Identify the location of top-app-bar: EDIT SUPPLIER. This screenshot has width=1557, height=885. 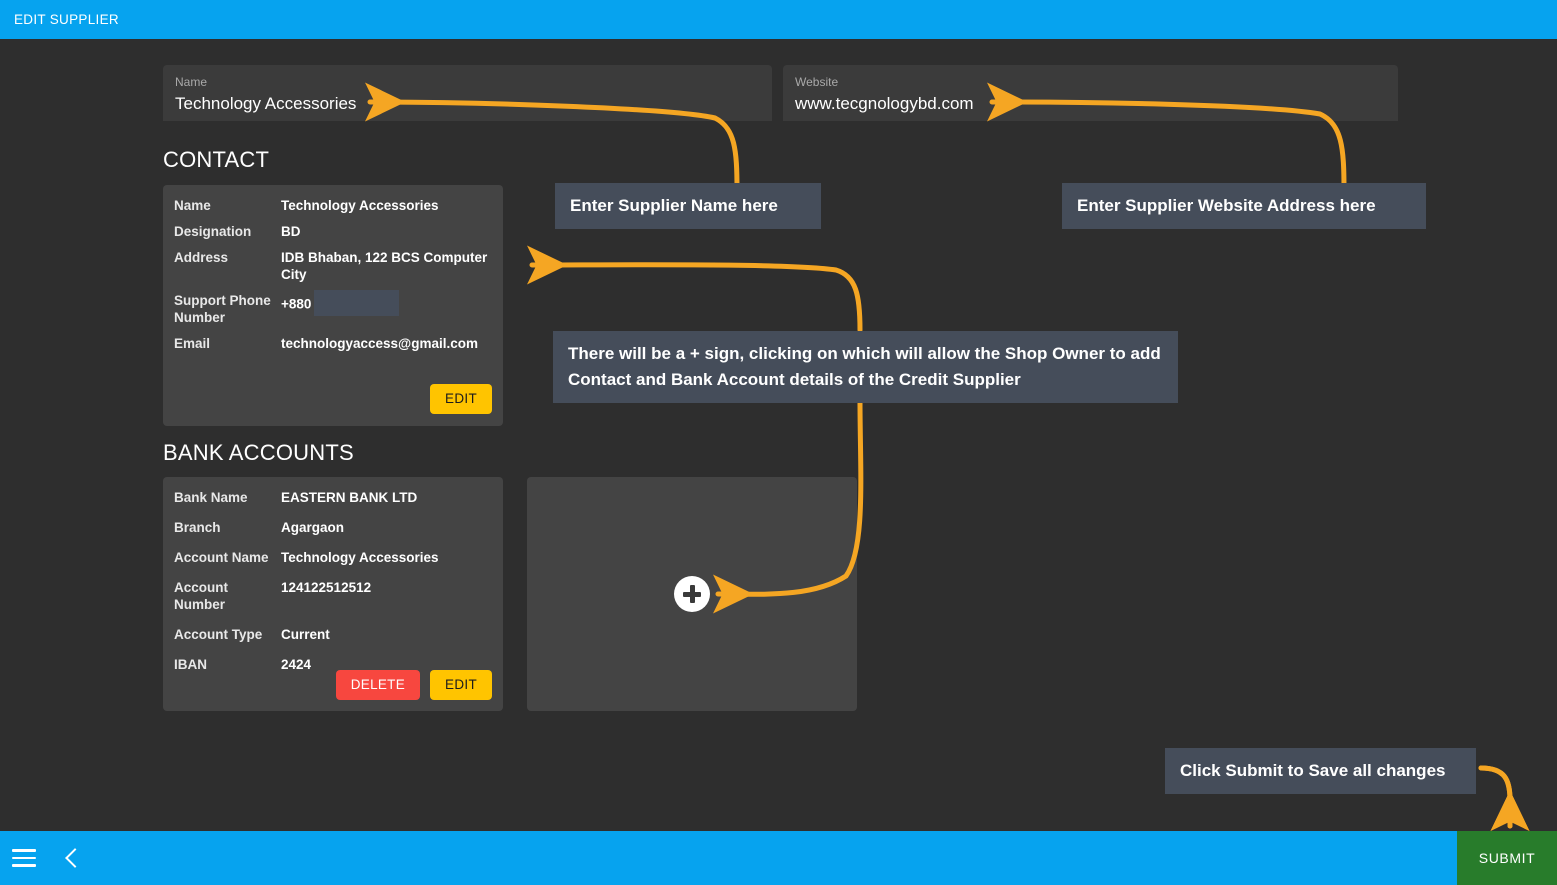
(778, 19).